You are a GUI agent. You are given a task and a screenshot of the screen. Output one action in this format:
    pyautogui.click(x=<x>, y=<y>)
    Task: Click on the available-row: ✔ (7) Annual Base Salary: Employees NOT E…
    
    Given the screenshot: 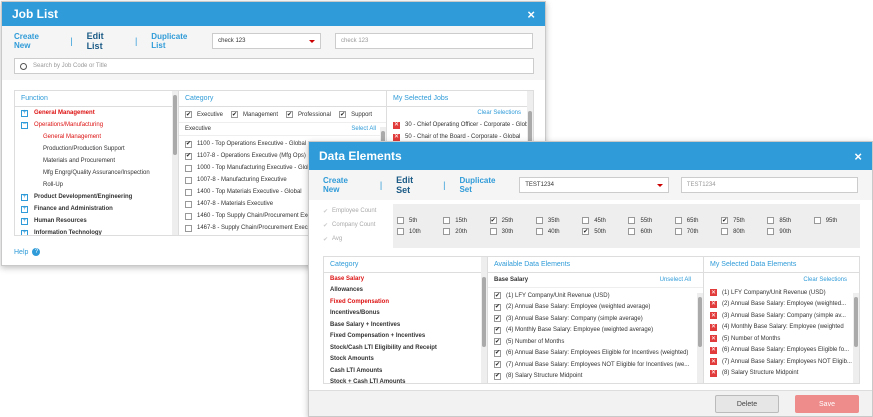 What is the action you would take?
    pyautogui.click(x=595, y=365)
    